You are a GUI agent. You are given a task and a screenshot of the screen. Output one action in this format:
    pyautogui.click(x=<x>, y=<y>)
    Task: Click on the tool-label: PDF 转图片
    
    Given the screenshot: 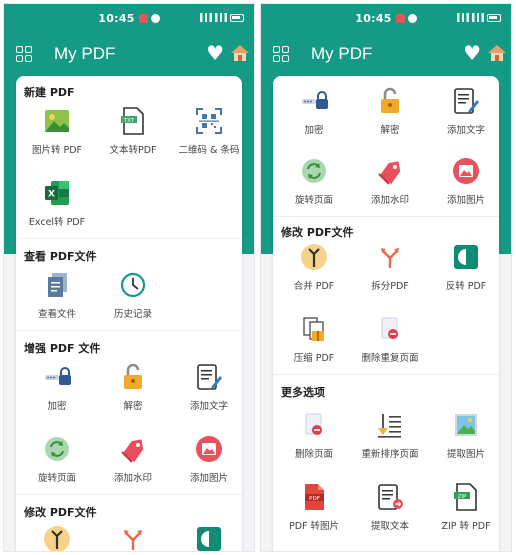 What is the action you would take?
    pyautogui.click(x=314, y=526)
    